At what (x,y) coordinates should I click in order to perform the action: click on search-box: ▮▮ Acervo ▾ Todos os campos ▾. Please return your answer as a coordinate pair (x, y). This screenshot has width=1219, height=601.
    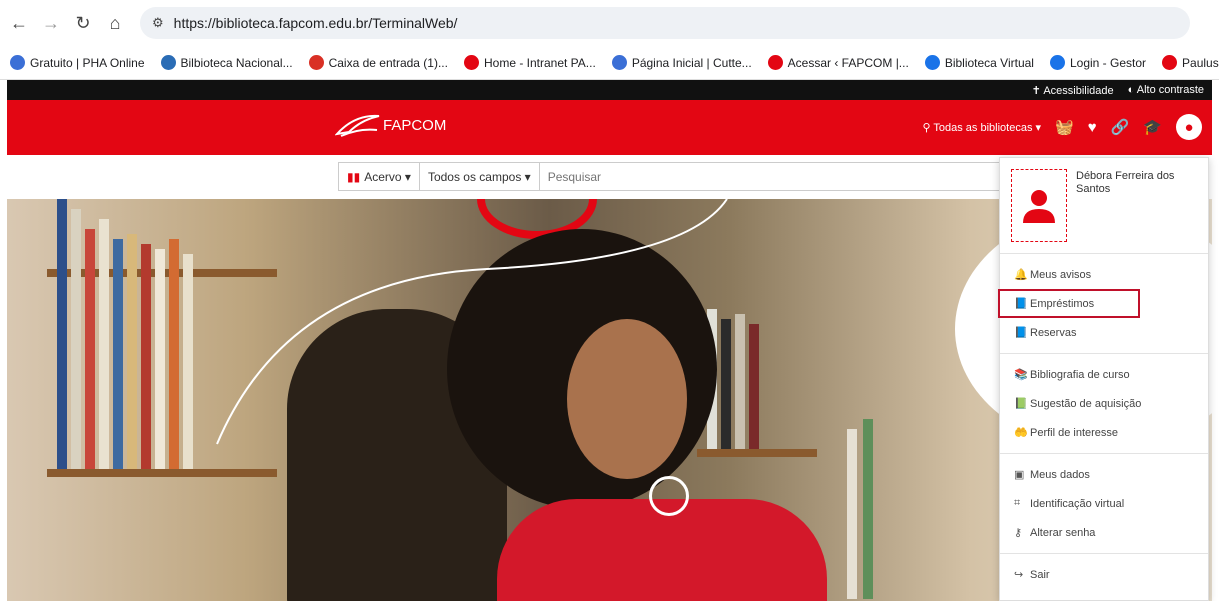
    Looking at the image, I should click on (678, 176).